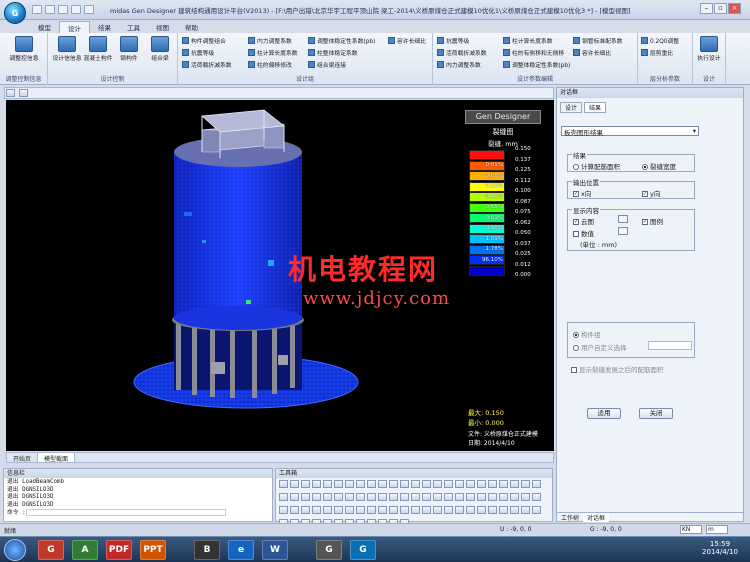 This screenshot has width=750, height=562. Describe the element at coordinates (160, 49) in the screenshot. I see `composite-beam-button: 组合梁` at that location.